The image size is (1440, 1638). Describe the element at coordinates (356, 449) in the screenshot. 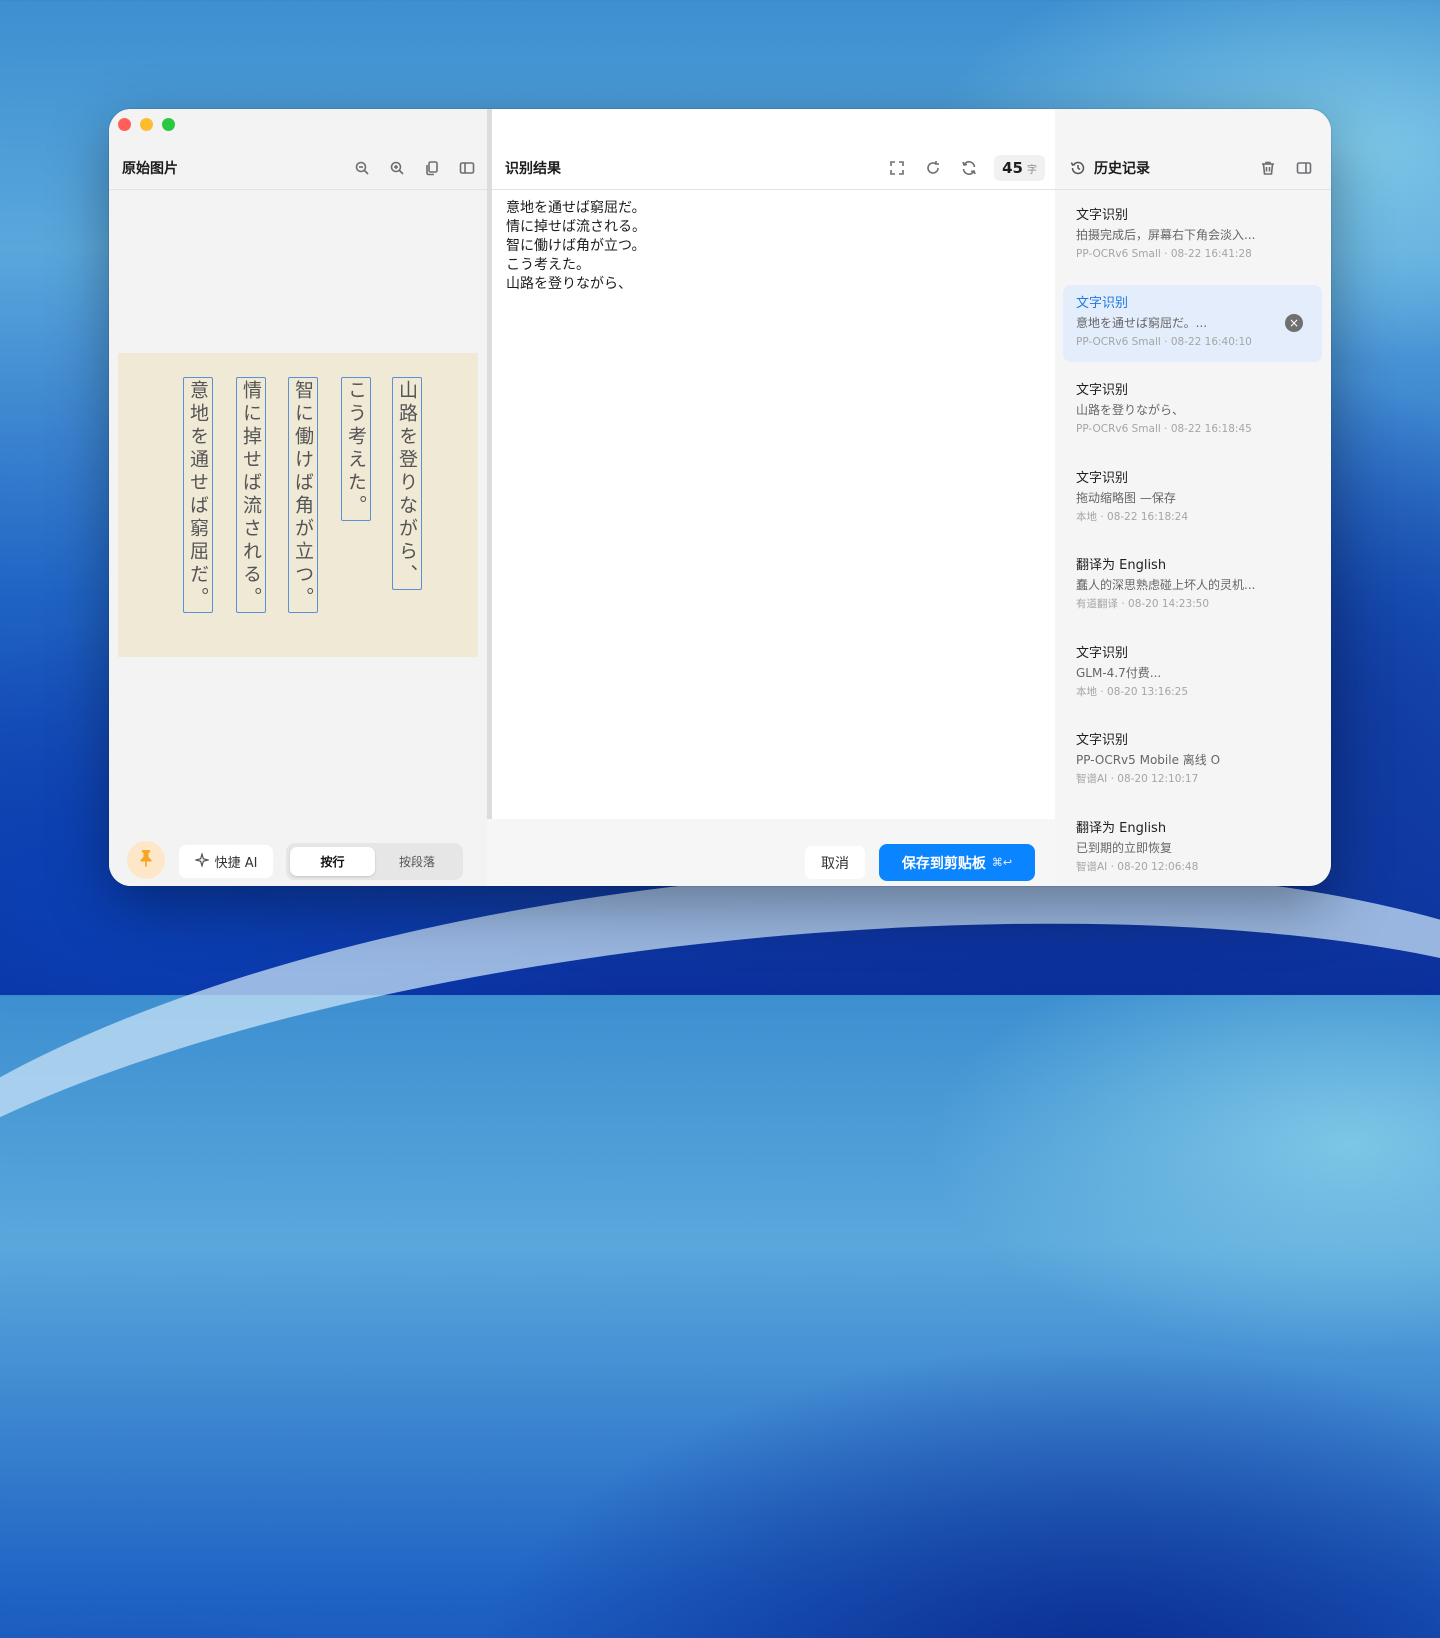

I see `ocr-box-column-2: こう考えた。` at that location.